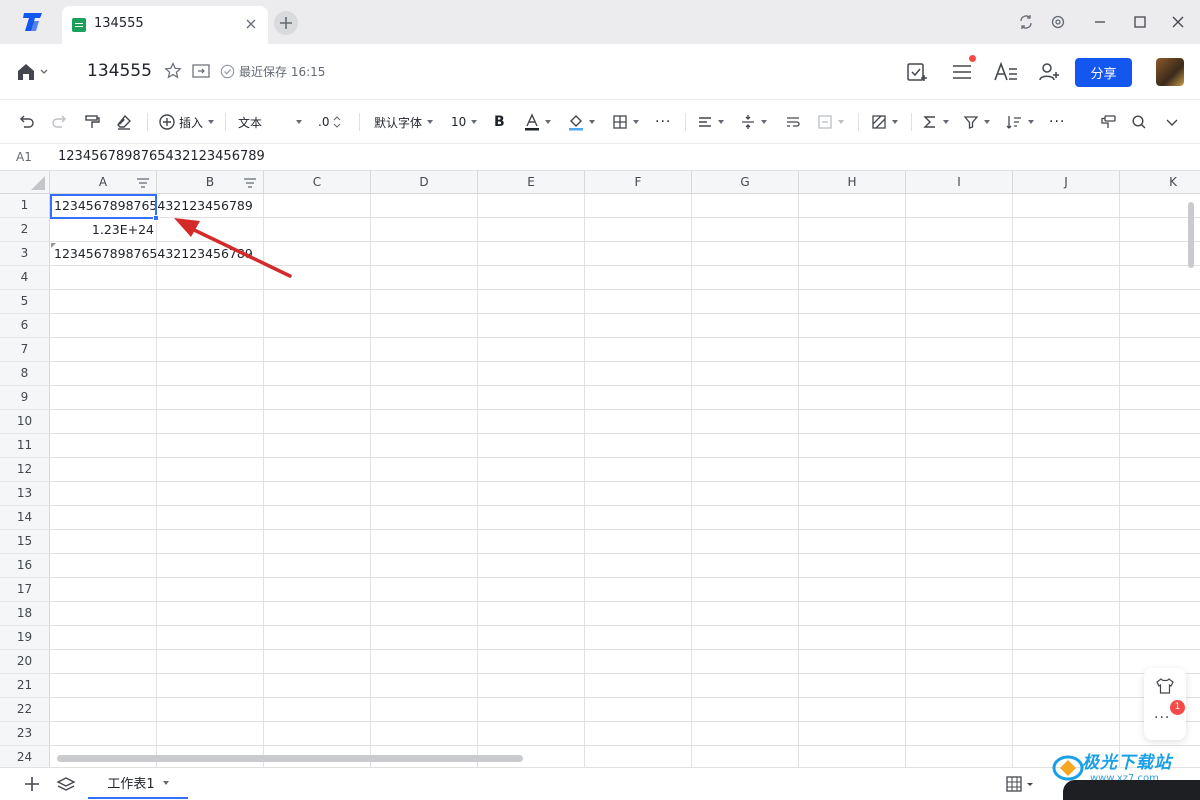 This screenshot has width=1200, height=800. I want to click on more-tools-icon: ···, so click(1057, 122).